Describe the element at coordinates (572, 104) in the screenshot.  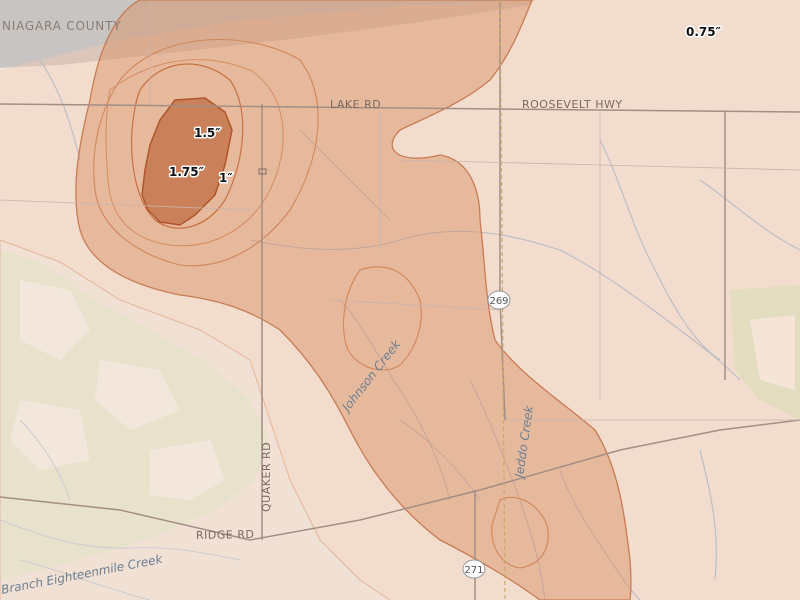
I see `roosevelt-hwy-label: ROOSEVELT HWY` at that location.